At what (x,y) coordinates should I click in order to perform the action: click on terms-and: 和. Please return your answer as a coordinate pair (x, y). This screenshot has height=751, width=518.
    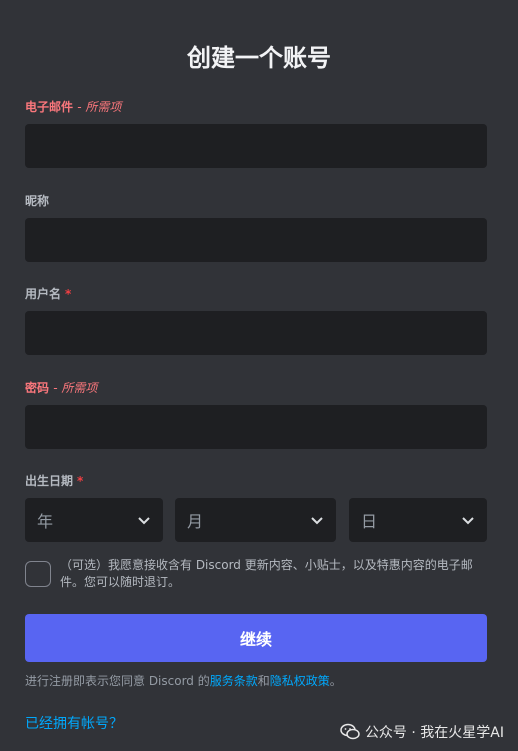
    Looking at the image, I should click on (263, 681).